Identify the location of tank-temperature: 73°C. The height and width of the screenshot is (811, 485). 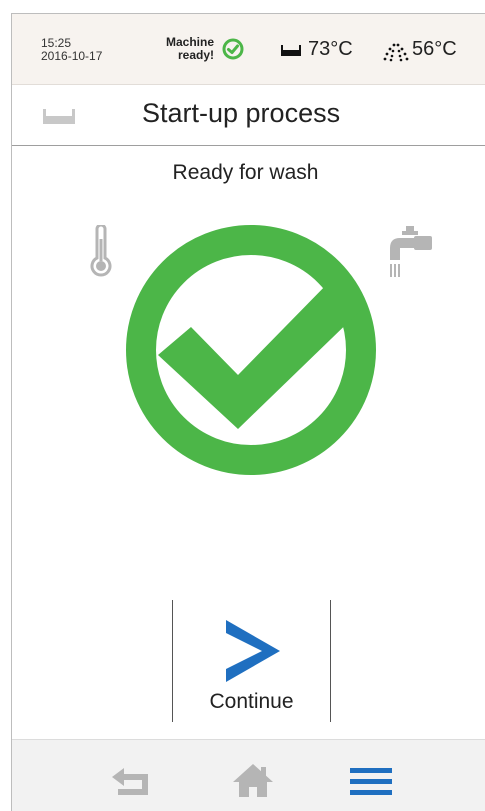
(330, 49).